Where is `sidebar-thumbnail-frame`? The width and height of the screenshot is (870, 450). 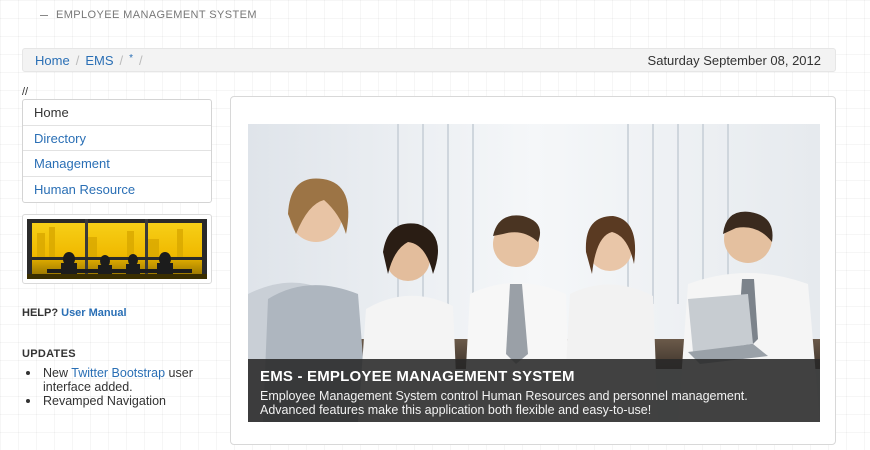 sidebar-thumbnail-frame is located at coordinates (117, 249).